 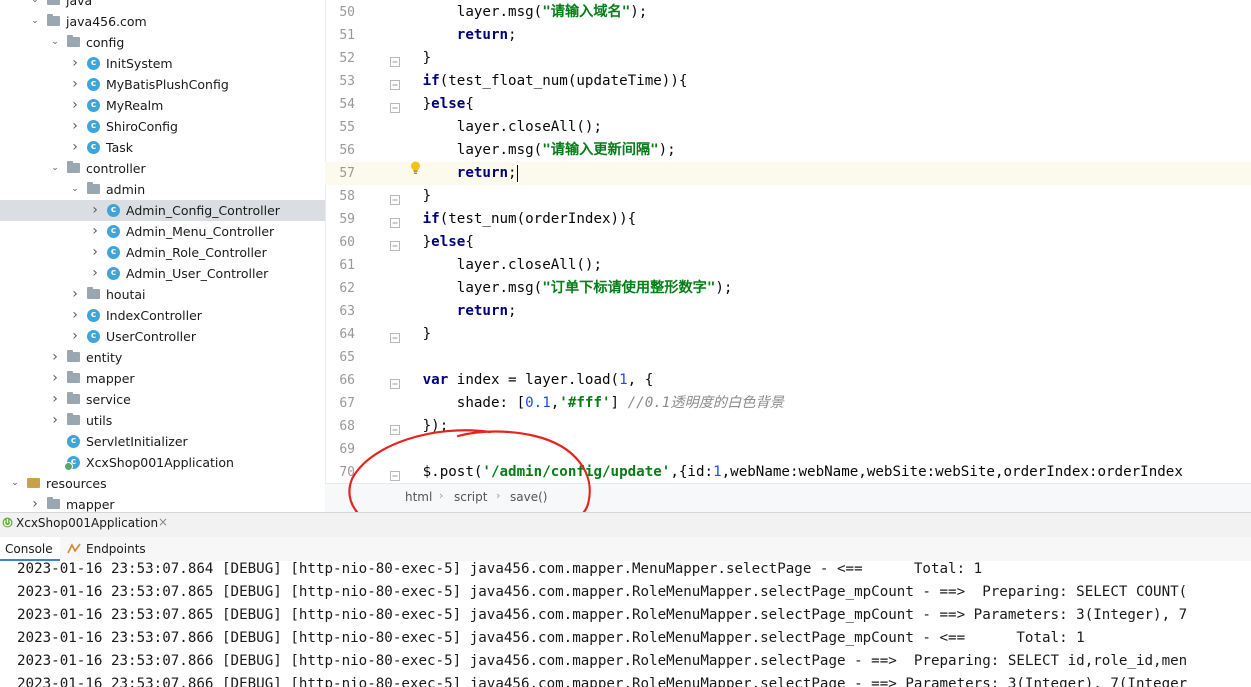 I want to click on code-line: if(test_num(orderIndex)){, so click(x=824, y=219).